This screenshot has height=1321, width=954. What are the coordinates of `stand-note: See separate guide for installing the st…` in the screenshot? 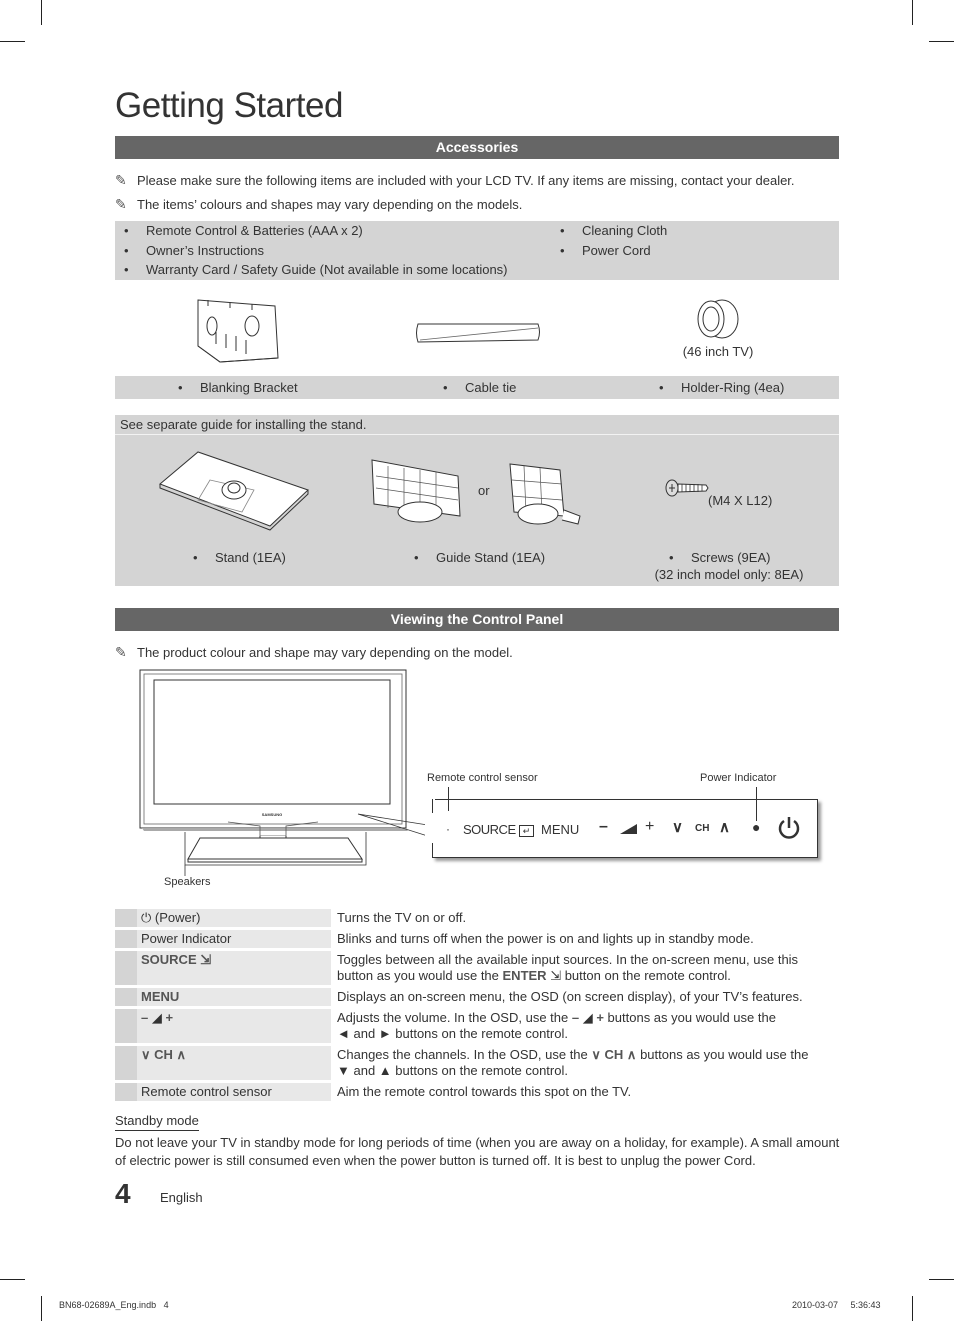 It's located at (243, 424).